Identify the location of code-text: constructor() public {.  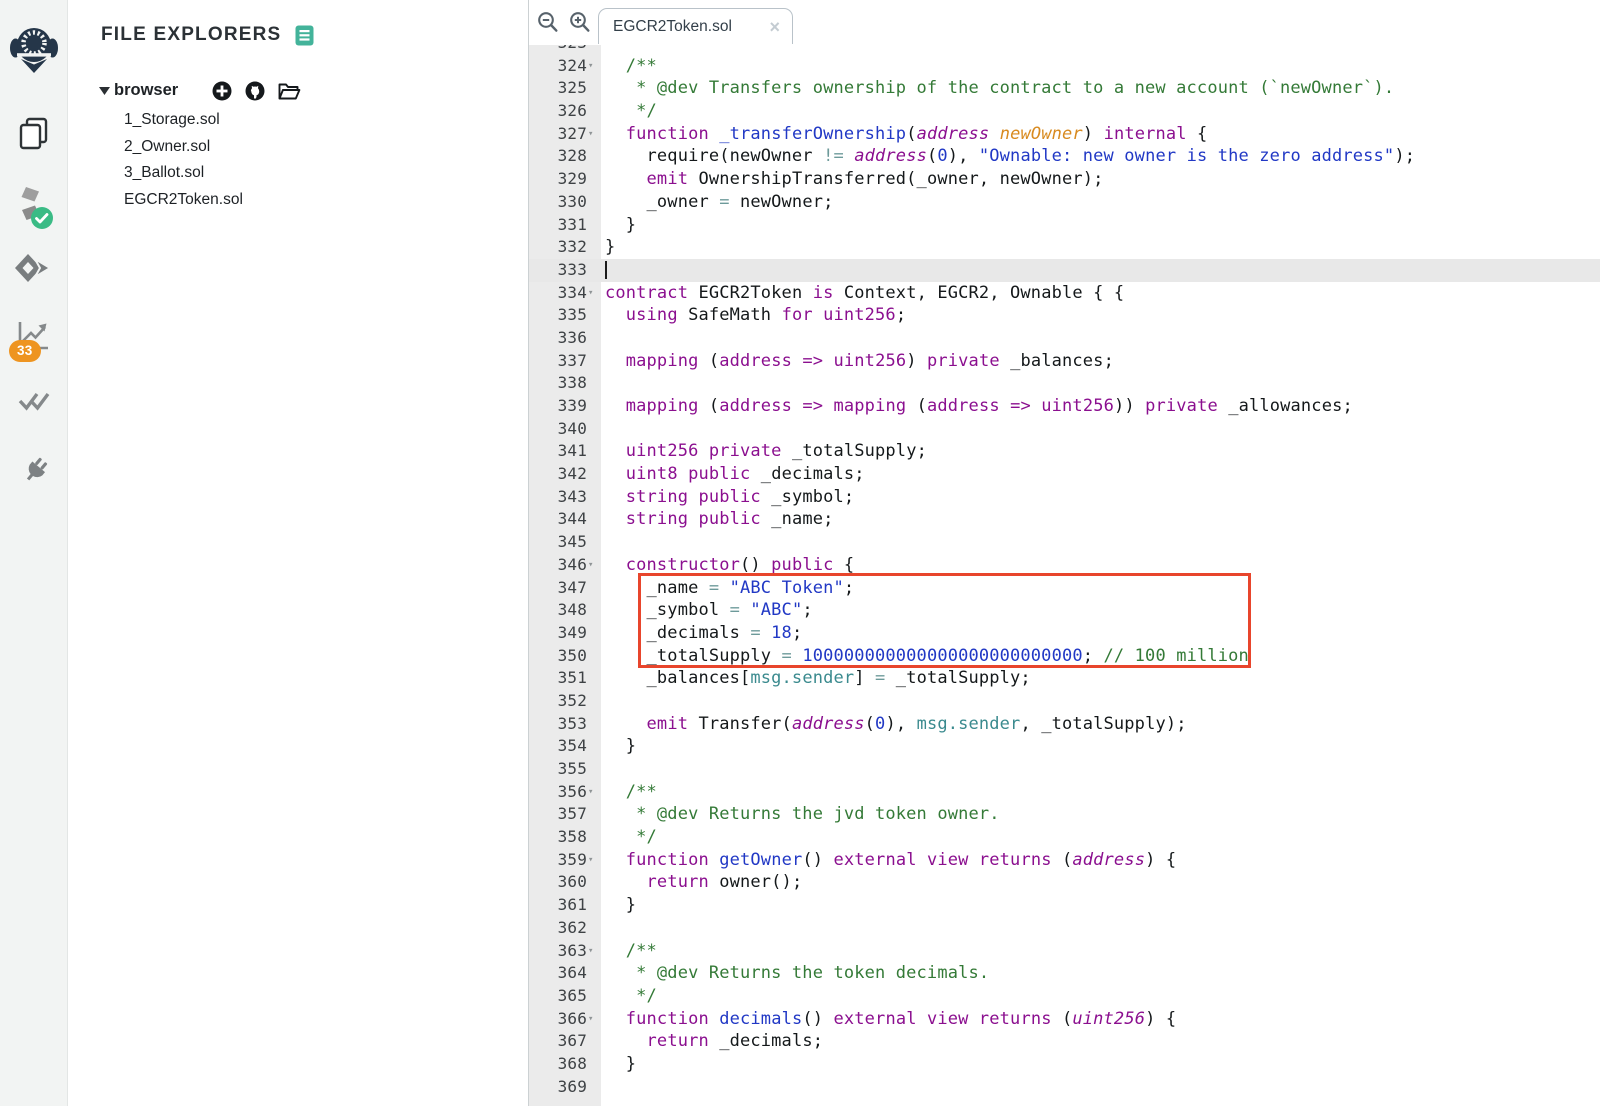
(1100, 565).